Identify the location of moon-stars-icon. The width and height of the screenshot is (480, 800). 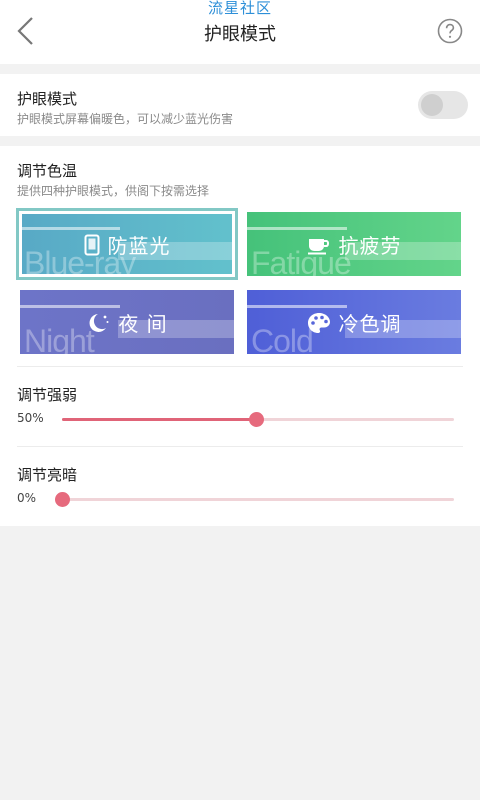
(99, 322).